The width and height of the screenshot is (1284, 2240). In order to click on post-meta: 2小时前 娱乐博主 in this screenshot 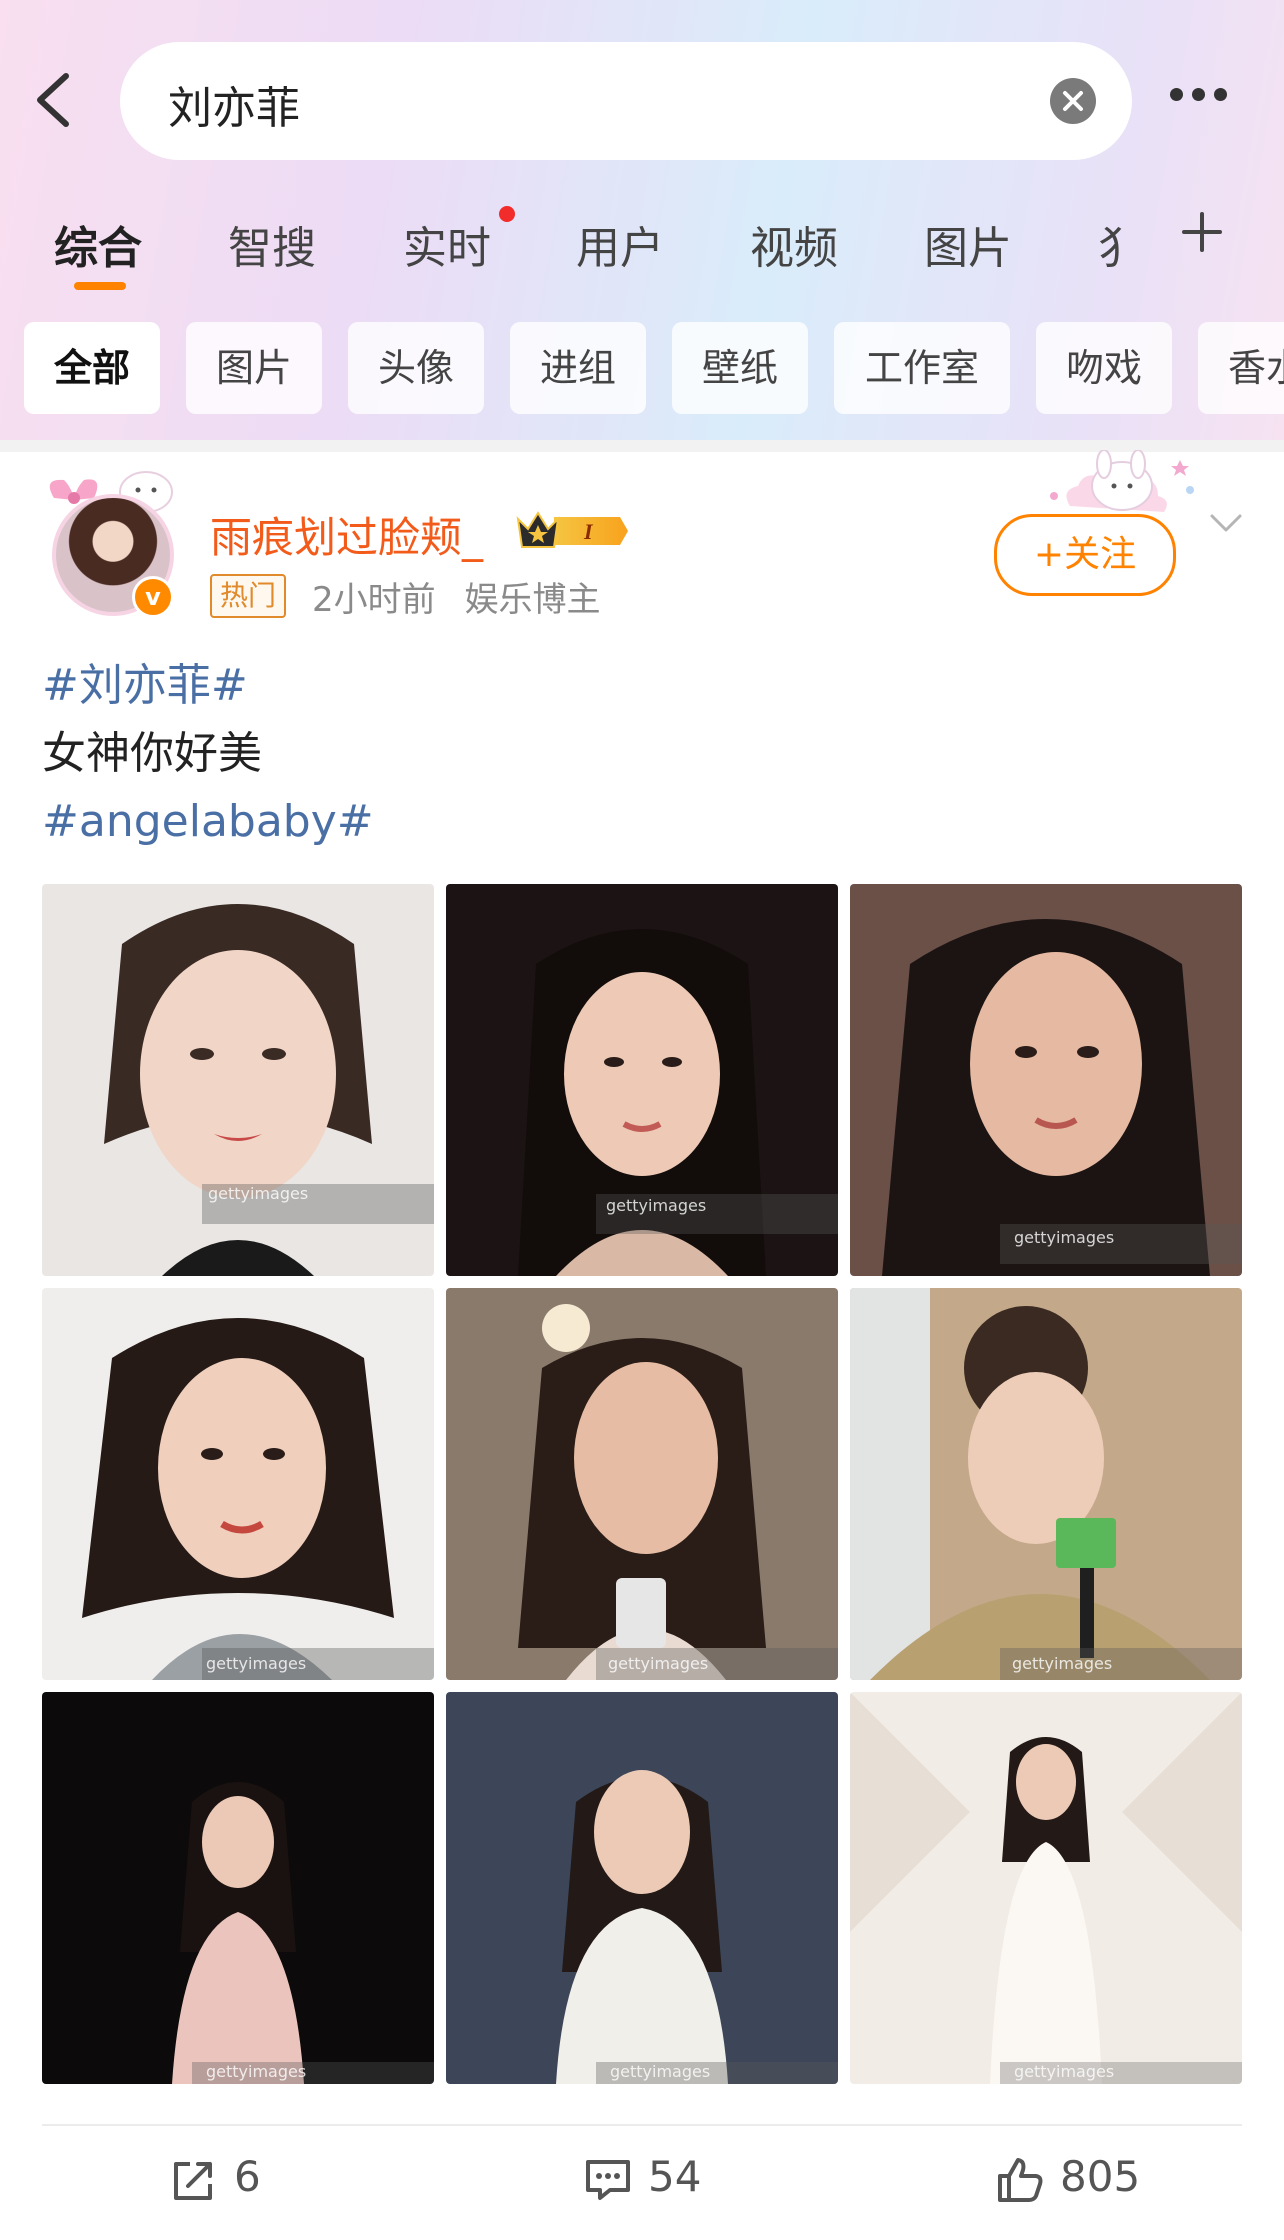, I will do `click(456, 596)`.